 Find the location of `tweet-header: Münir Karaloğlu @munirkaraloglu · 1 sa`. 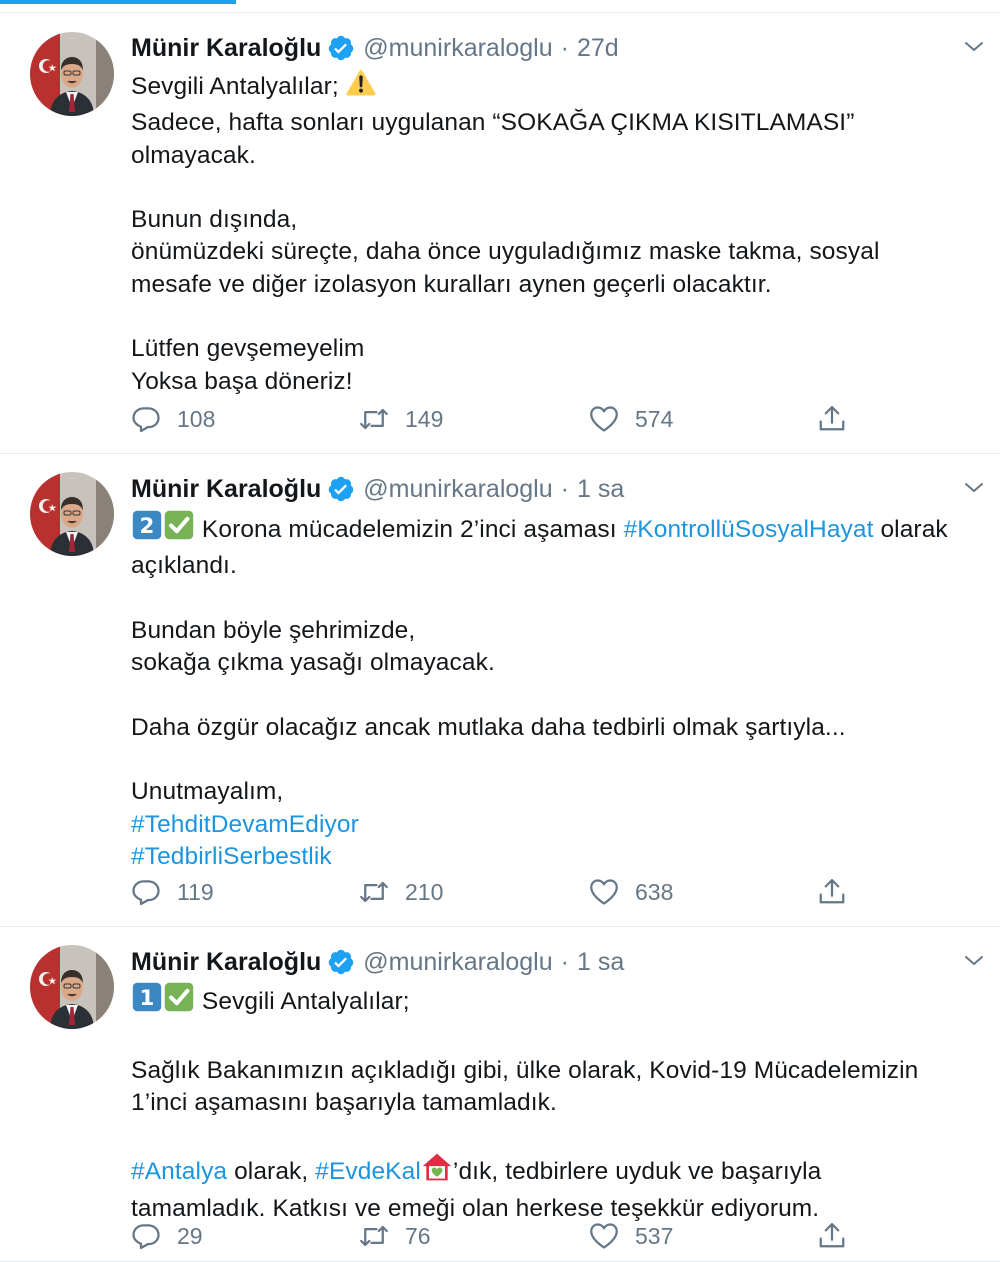

tweet-header: Münir Karaloğlu @munirkaraloglu · 1 sa is located at coordinates (565, 962).